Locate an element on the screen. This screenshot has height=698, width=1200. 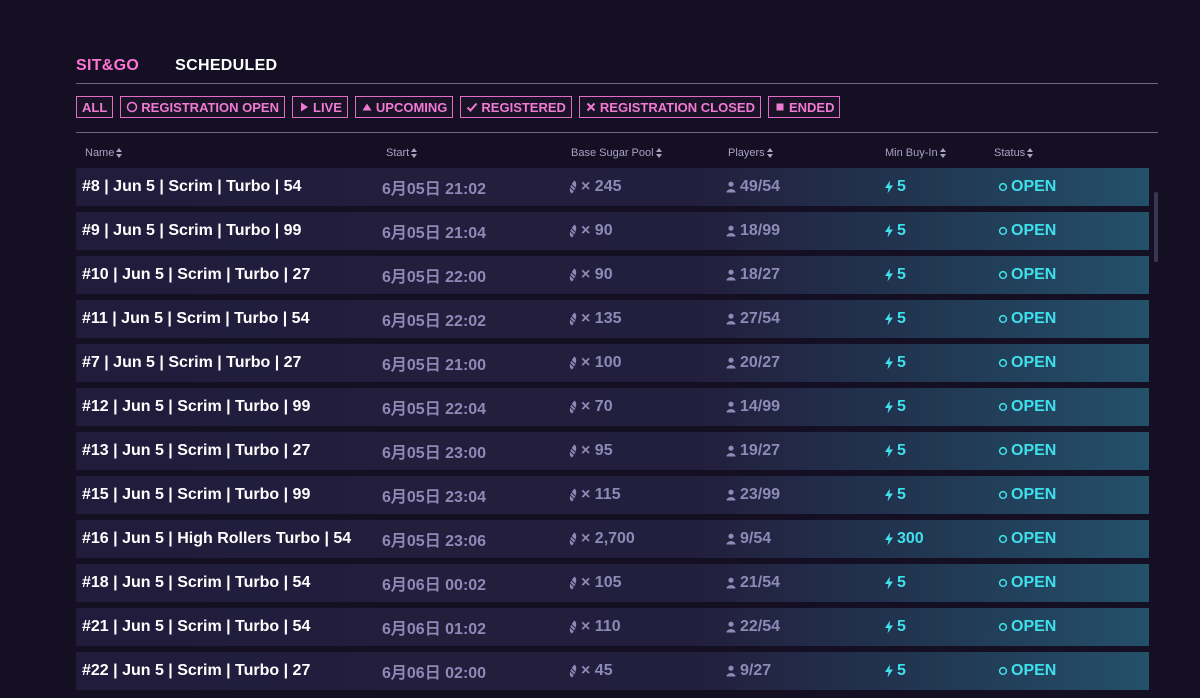
start-time-text: 6月05日 22:00 is located at coordinates (434, 277).